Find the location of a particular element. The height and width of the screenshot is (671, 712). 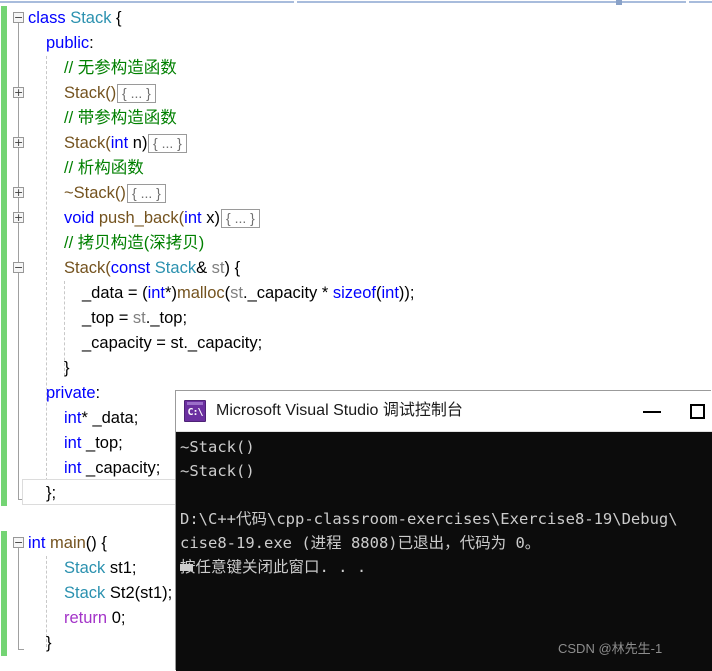

code-token: push_back( is located at coordinates (139, 218).